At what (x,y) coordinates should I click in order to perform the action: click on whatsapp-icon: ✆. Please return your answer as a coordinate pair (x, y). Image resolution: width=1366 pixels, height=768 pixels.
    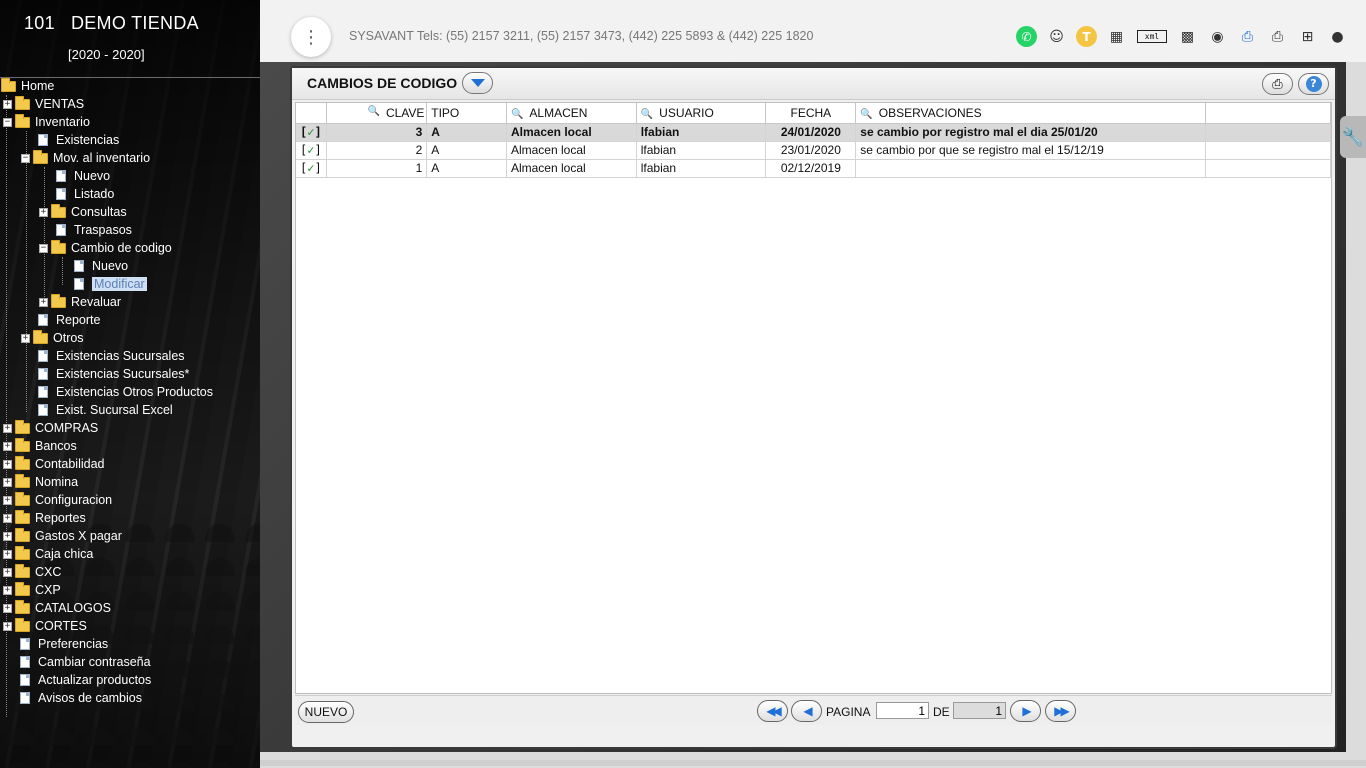
    Looking at the image, I should click on (1026, 36).